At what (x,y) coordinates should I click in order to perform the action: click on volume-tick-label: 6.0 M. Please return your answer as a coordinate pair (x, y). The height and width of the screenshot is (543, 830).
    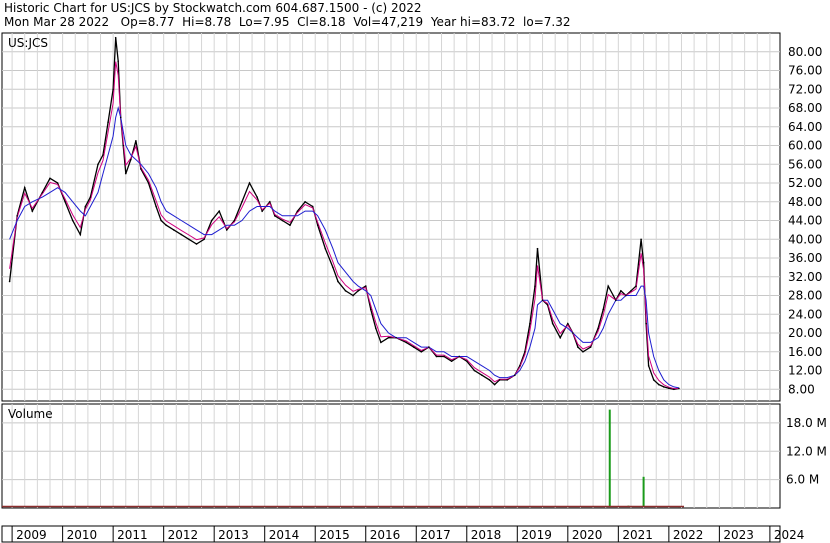
    Looking at the image, I should click on (802, 480).